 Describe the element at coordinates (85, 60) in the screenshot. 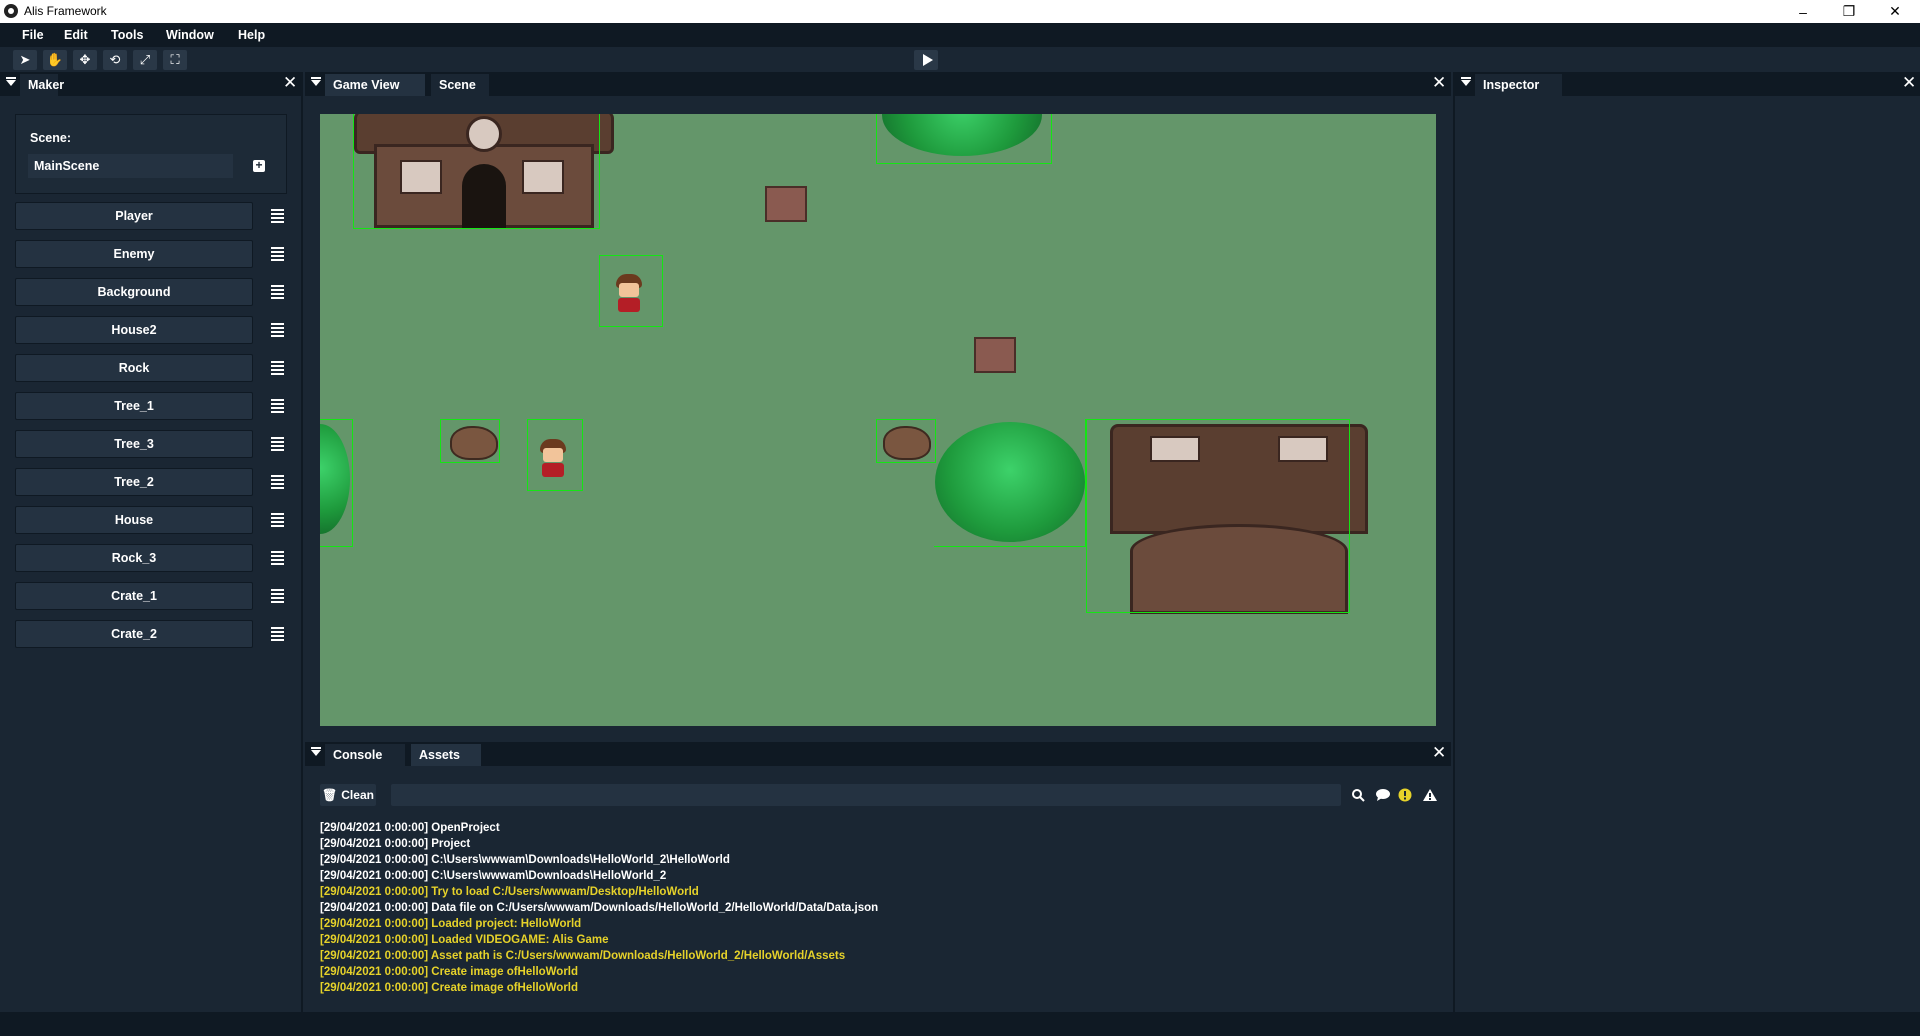

I see `move-tool-icon: ✥` at that location.